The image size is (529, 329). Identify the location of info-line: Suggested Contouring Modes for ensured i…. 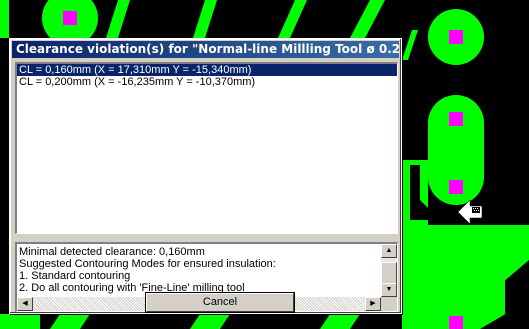
(147, 264).